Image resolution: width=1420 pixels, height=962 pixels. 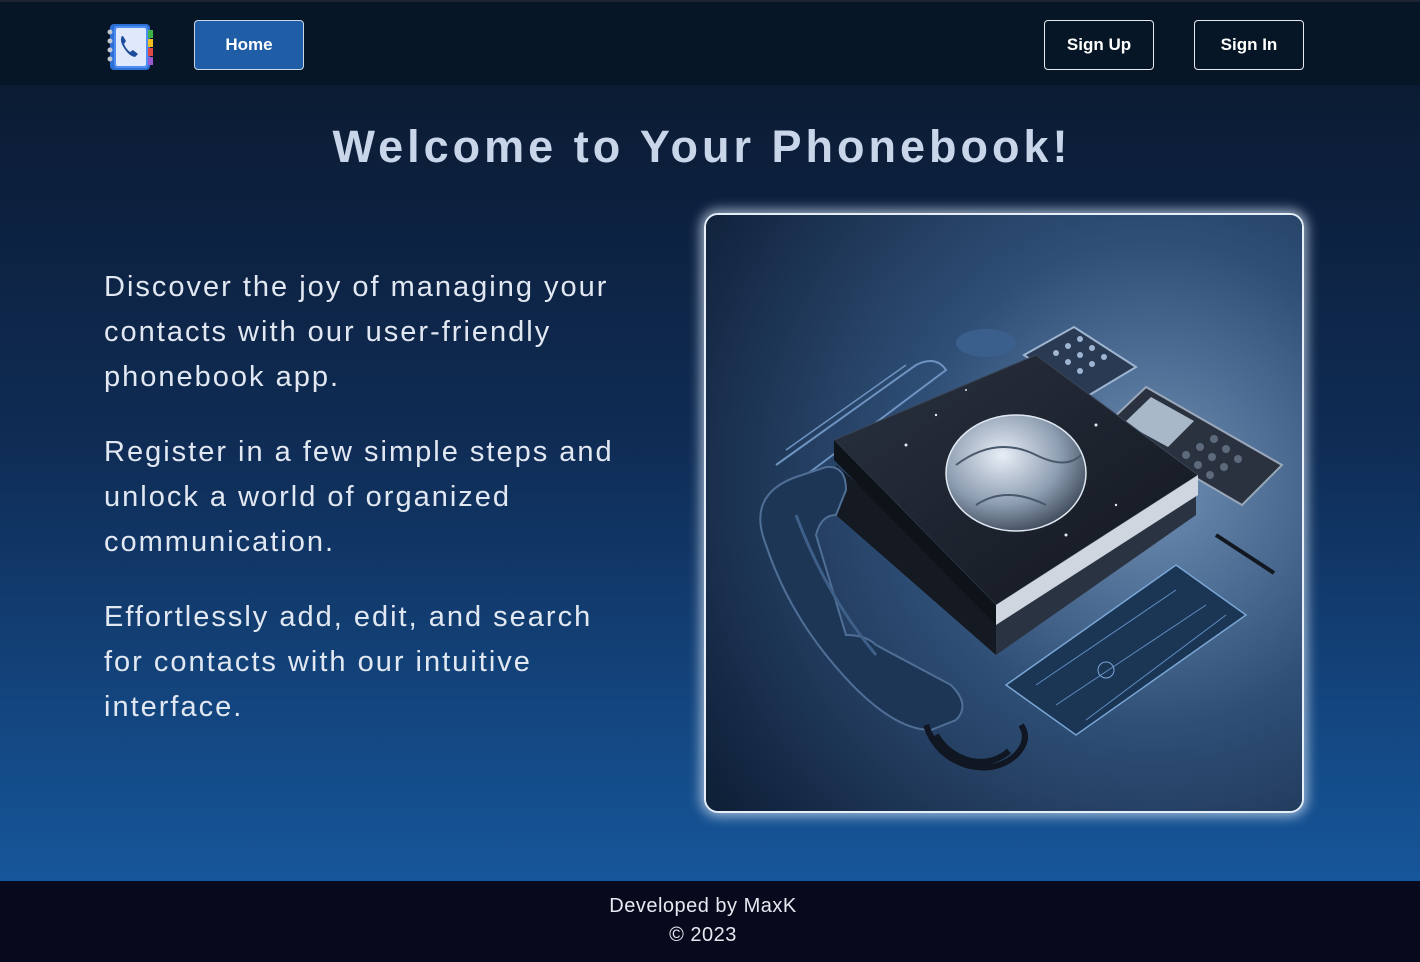 I want to click on sign-up-button: Sign Up, so click(x=1099, y=45).